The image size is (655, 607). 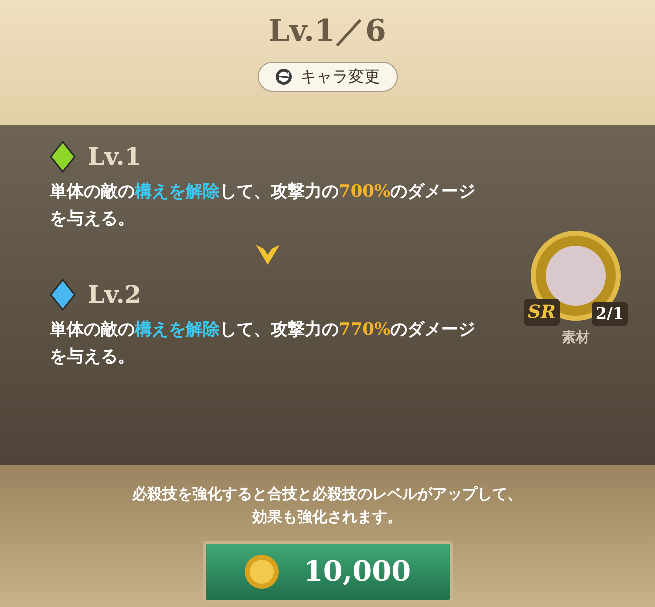 I want to click on material-count: 2/1, so click(x=610, y=314).